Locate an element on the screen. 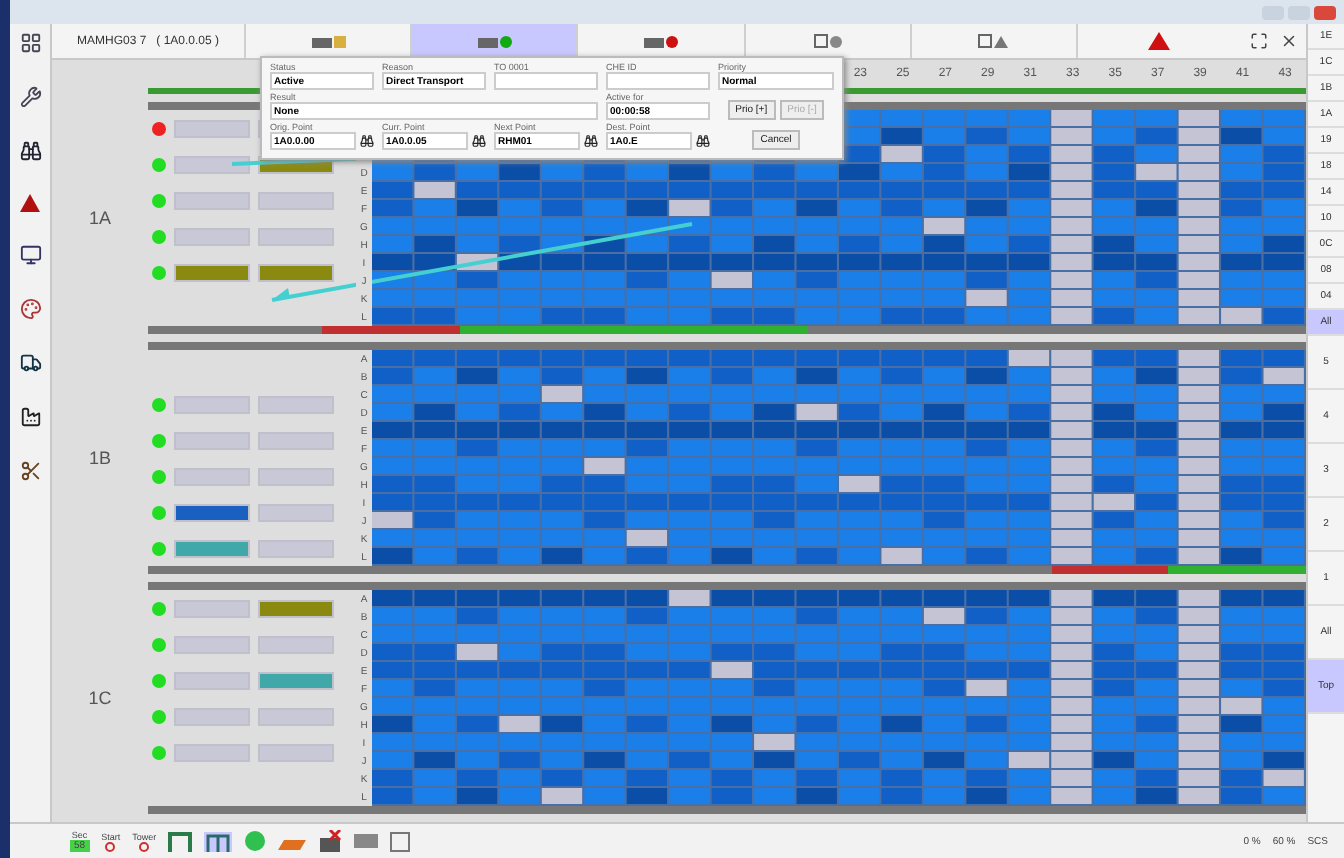 This screenshot has height=858, width=1344. bay-label: 1A is located at coordinates (99, 219).